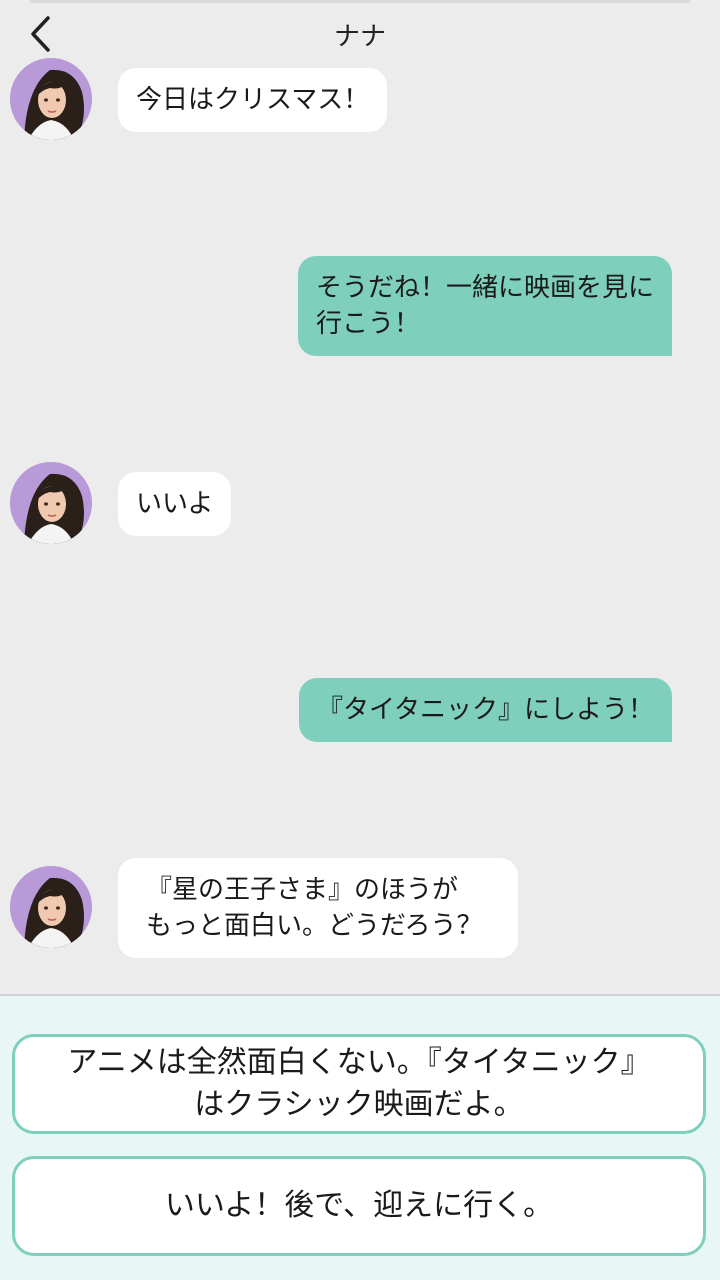 Image resolution: width=720 pixels, height=1280 pixels. I want to click on contact-name: ナナ, so click(359, 37).